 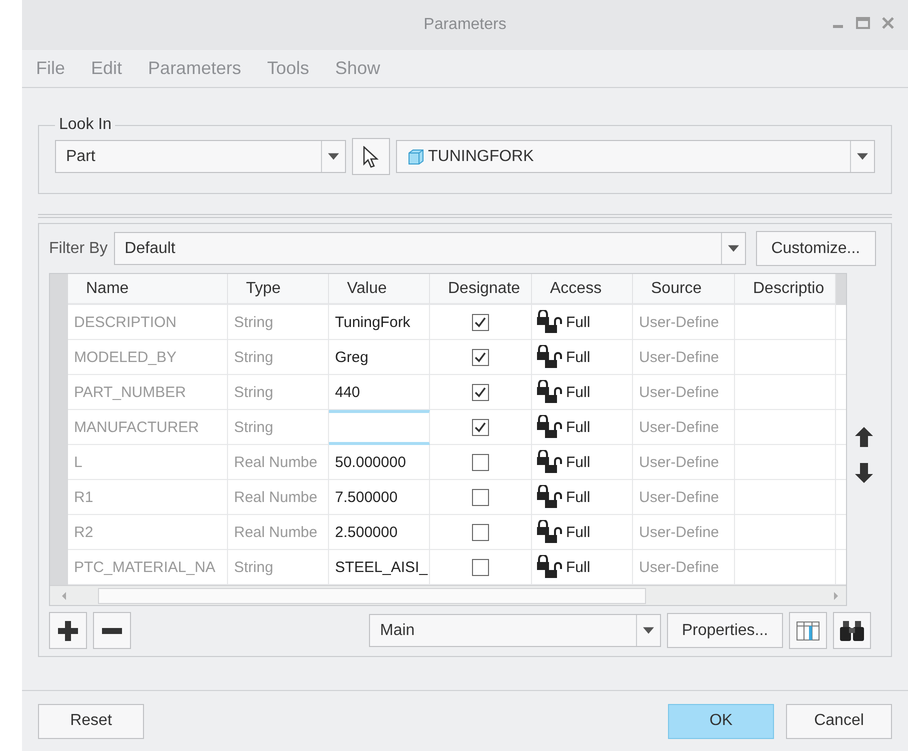 I want to click on column-header: Descriptio, so click(x=785, y=289).